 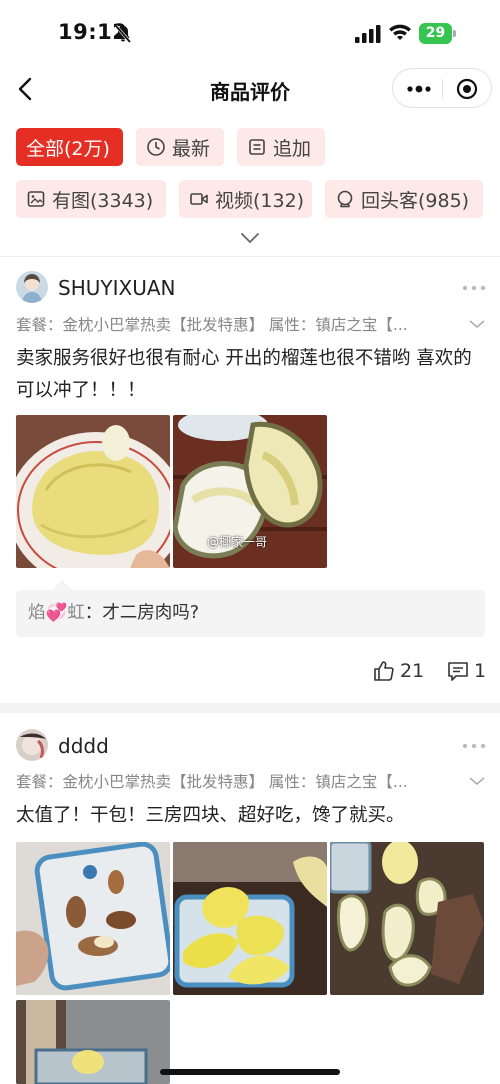 I want to click on reply-text: ：才二房肉吗?, so click(x=142, y=613).